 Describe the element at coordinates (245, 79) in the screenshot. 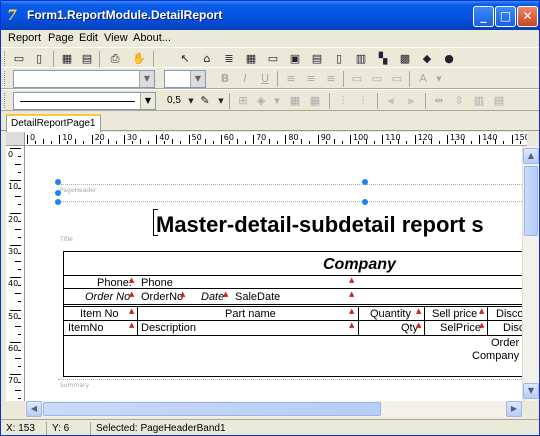

I see `italic-icon: I` at that location.